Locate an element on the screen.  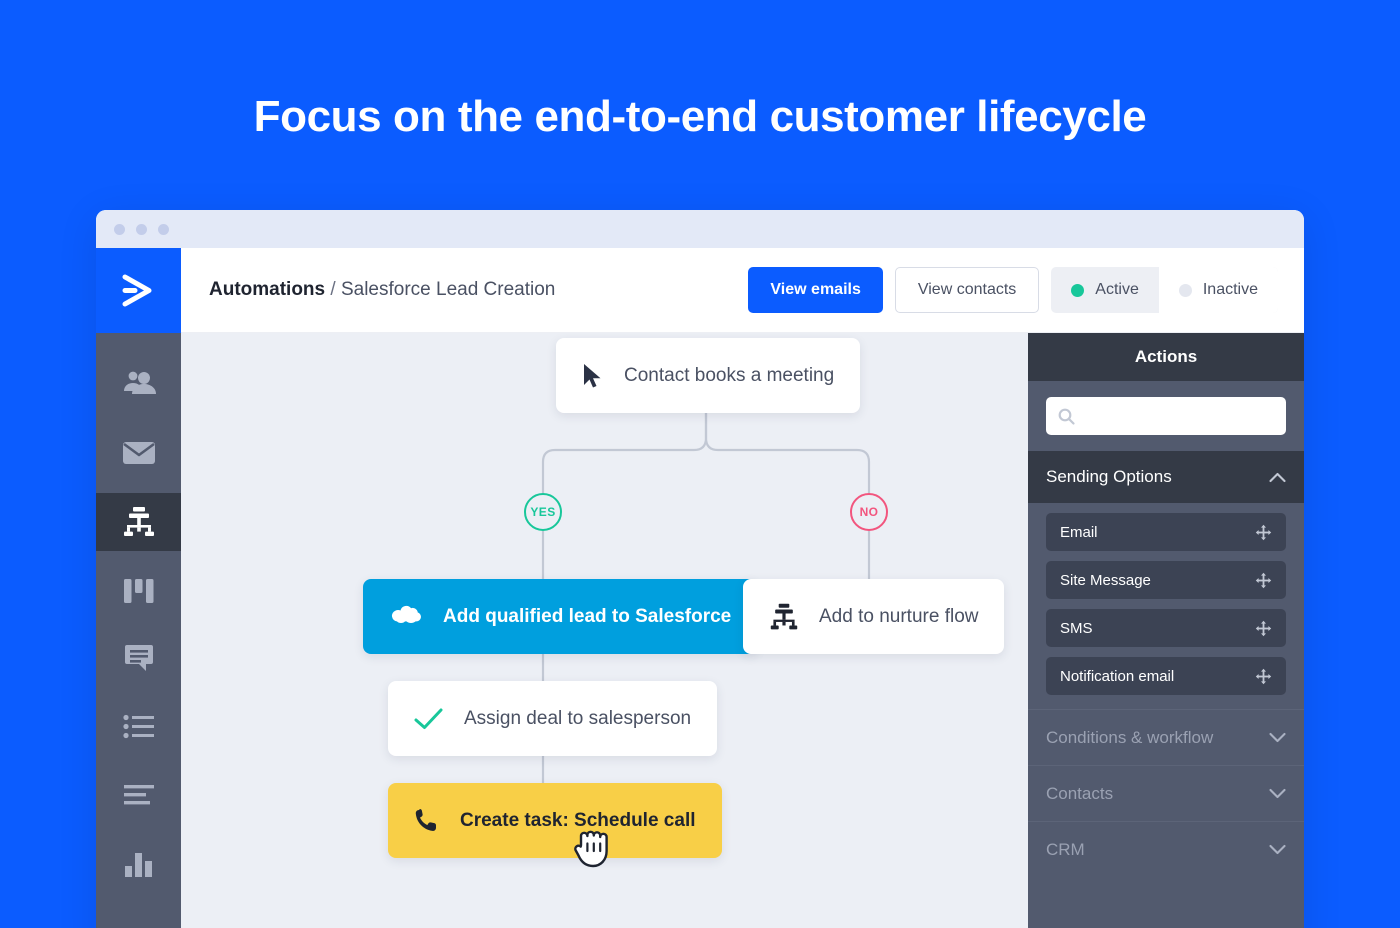
logo-chevron-icon is located at coordinates (136, 290).